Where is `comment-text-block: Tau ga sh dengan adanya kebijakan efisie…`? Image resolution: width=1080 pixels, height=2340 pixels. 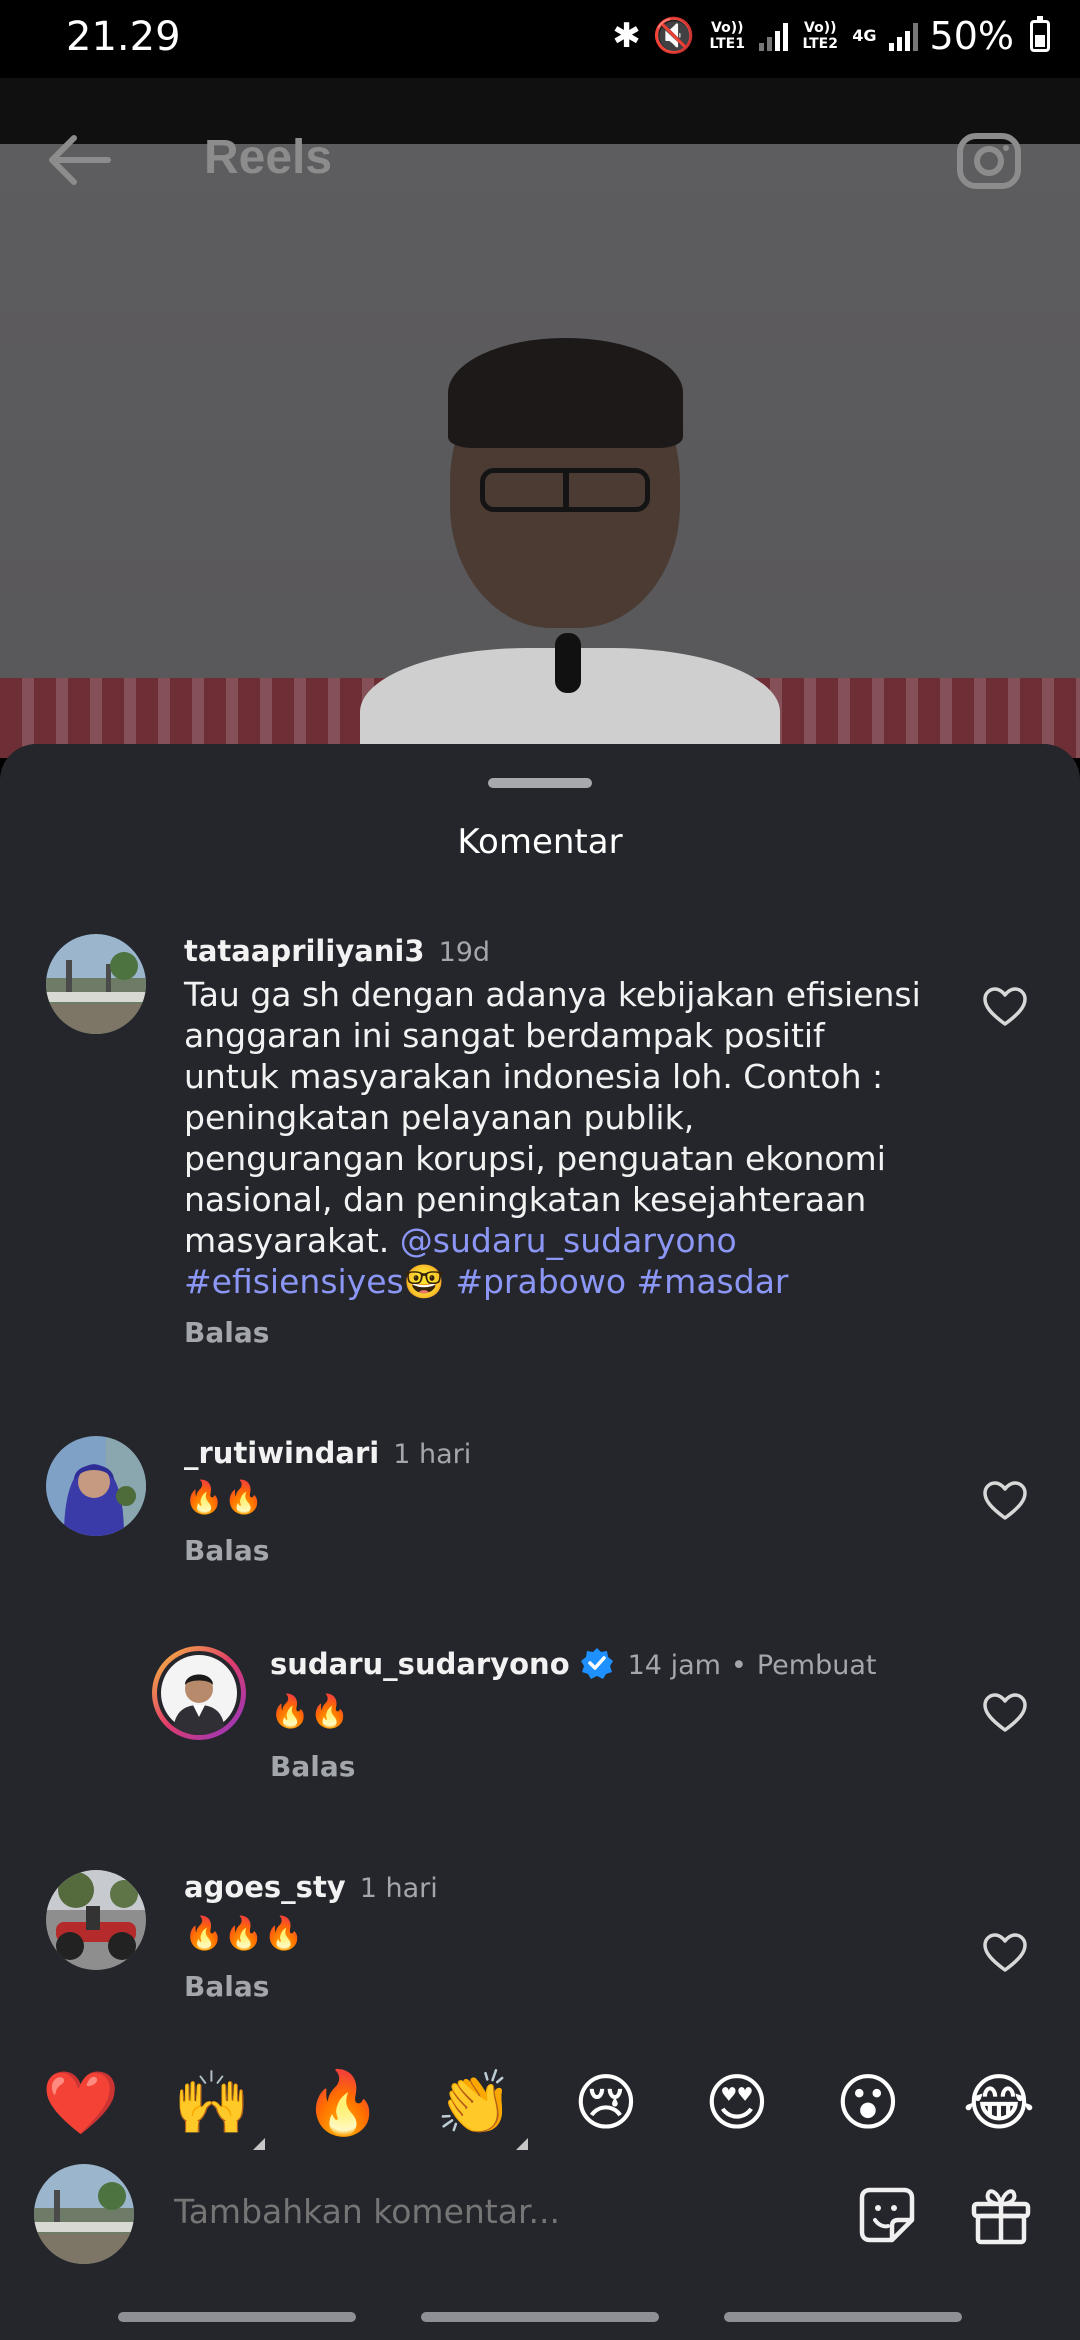
comment-text-block: Tau ga sh dengan adanya kebijakan efisie… is located at coordinates (554, 1138).